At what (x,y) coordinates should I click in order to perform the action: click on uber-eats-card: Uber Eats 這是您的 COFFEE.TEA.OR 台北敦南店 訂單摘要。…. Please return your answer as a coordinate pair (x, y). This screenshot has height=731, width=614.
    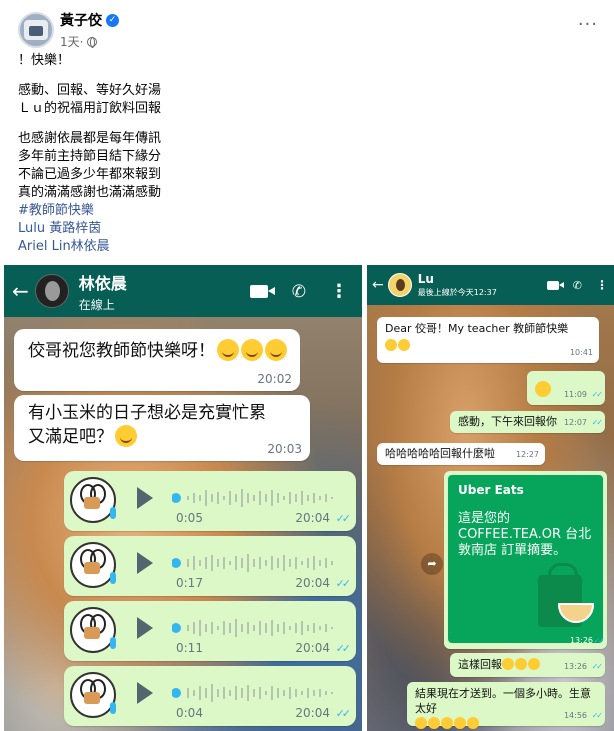
    Looking at the image, I should click on (525, 560).